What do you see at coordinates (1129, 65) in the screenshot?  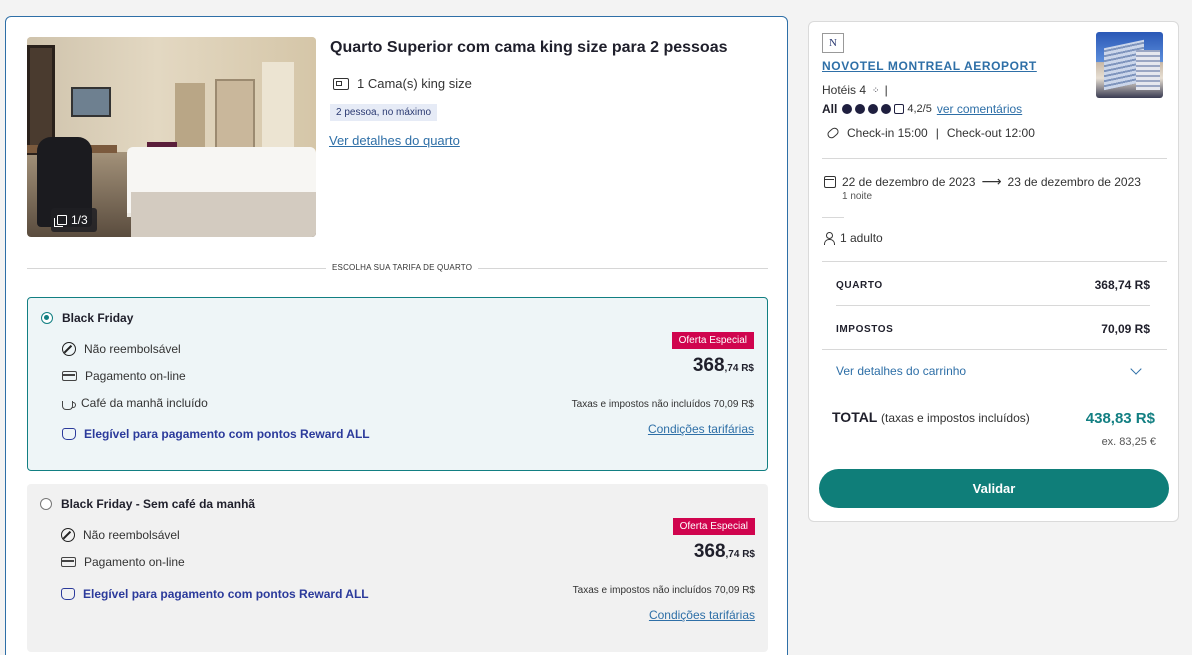 I see `hotel-thumbnail` at bounding box center [1129, 65].